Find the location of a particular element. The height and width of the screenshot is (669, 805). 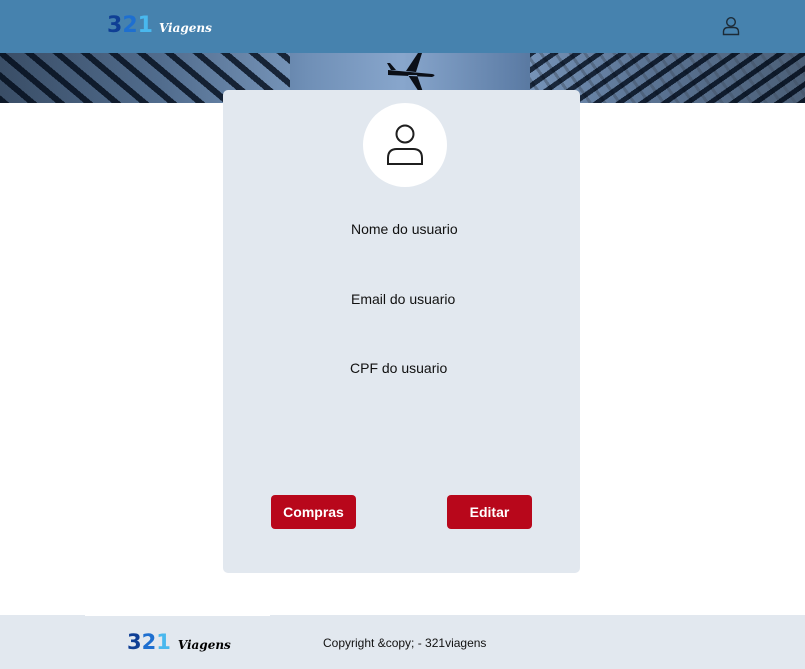

user-icon-graphic is located at coordinates (731, 26).